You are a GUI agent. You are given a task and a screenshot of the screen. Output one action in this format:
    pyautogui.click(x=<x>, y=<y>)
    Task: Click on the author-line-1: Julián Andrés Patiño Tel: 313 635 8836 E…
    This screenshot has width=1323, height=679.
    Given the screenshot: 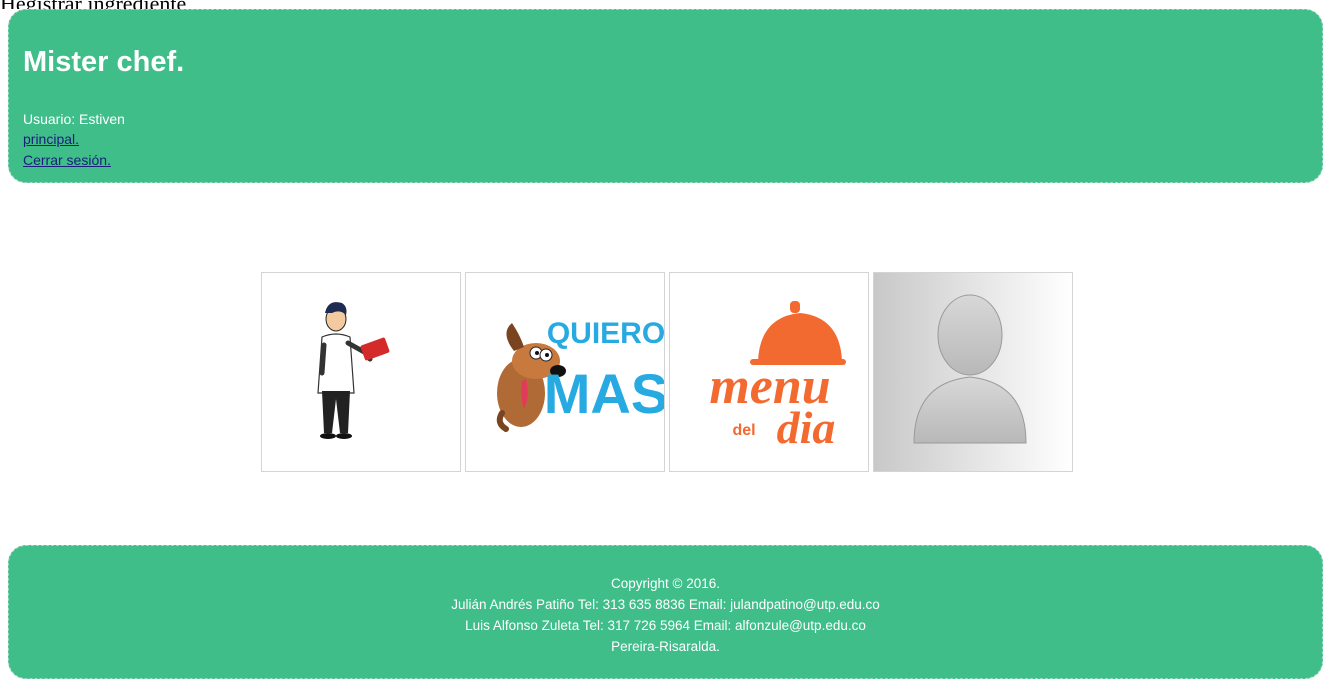 What is the action you would take?
    pyautogui.click(x=665, y=604)
    